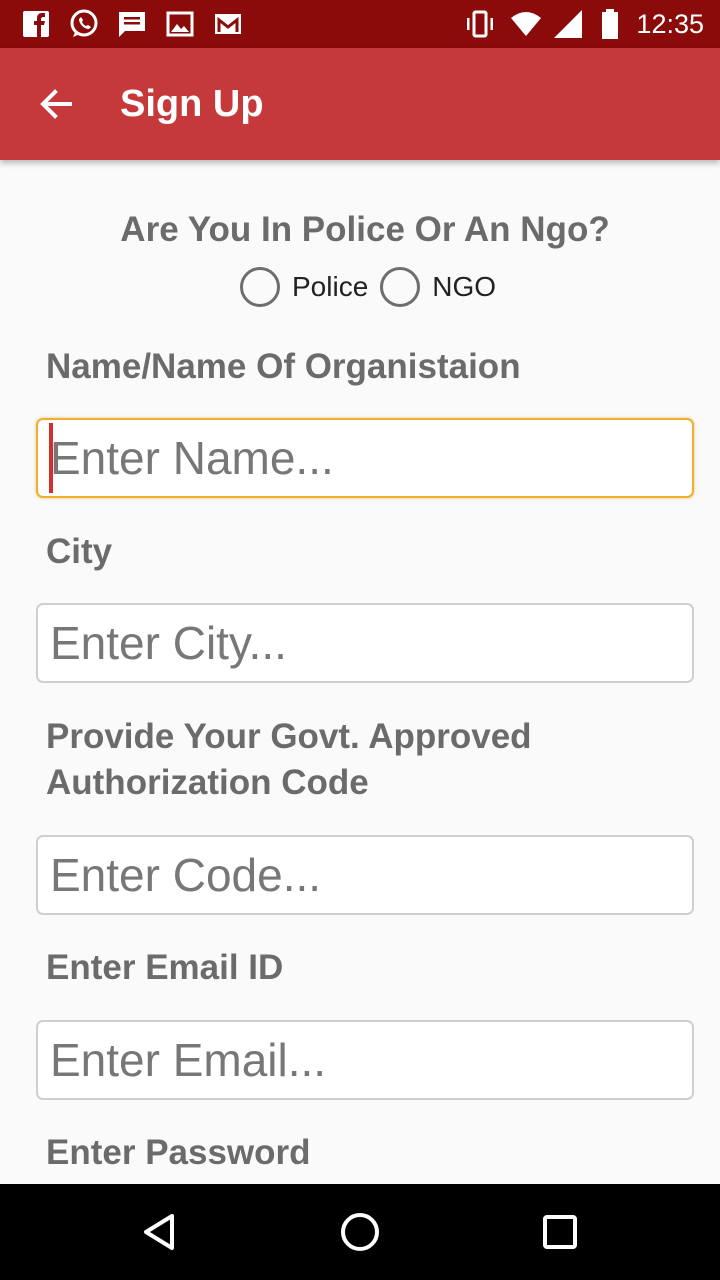  Describe the element at coordinates (374, 287) in the screenshot. I see `role-radio-group: Police NGO` at that location.